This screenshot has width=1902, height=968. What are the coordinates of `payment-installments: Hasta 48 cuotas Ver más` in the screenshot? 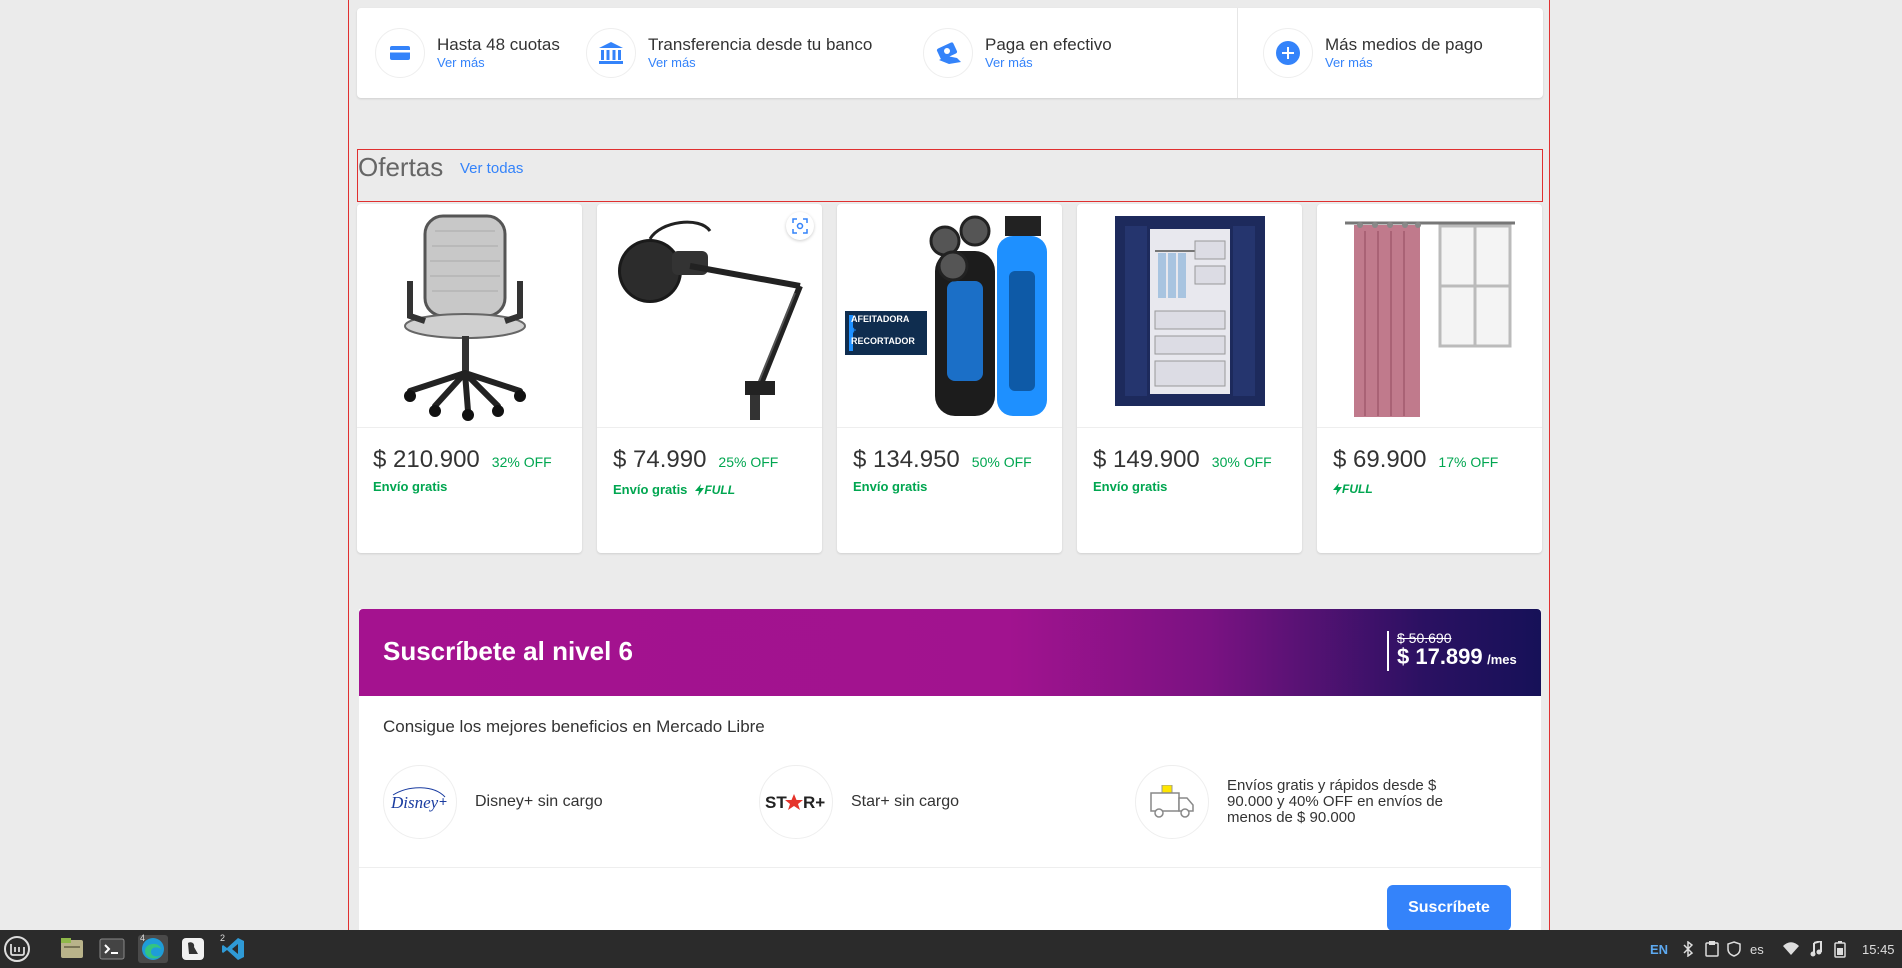 It's located at (467, 53).